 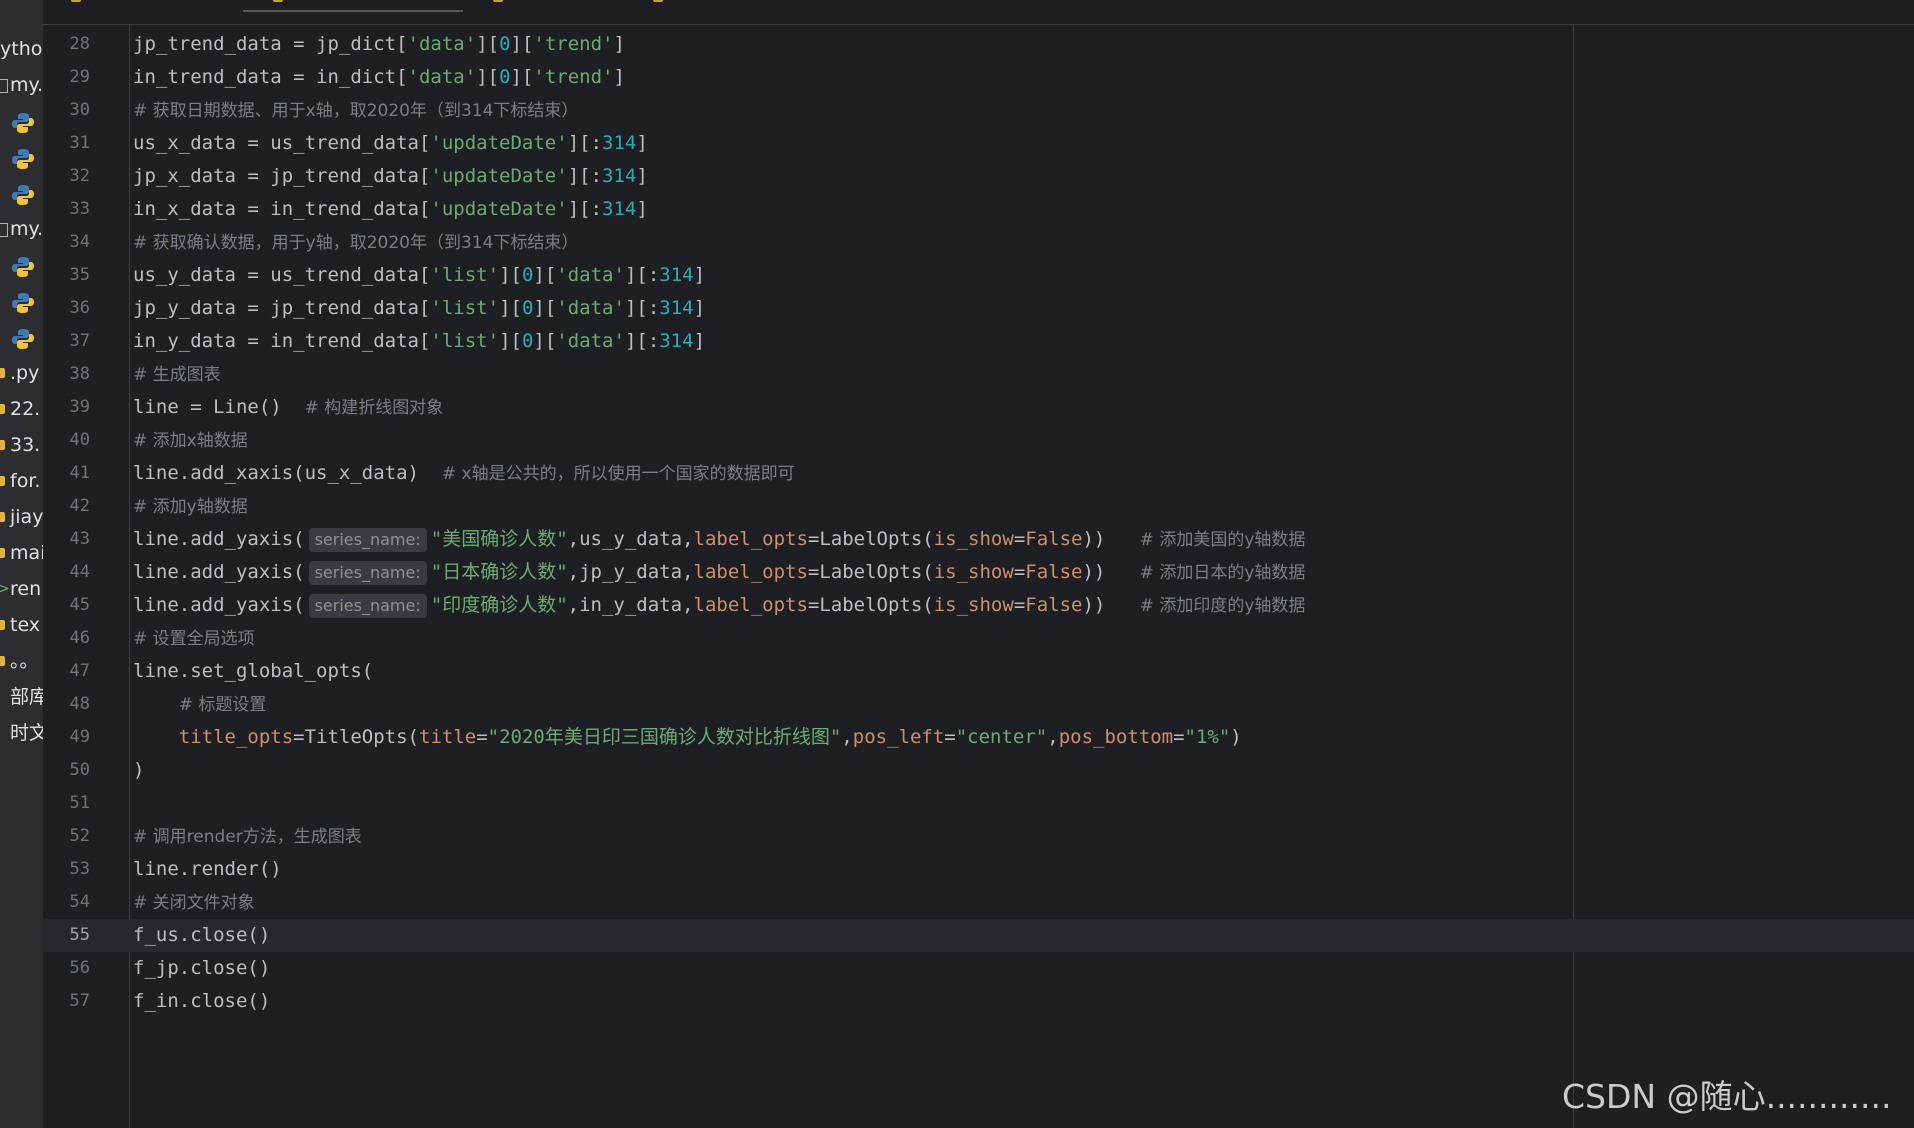 I want to click on code-text: # 生成图表, so click(x=177, y=375).